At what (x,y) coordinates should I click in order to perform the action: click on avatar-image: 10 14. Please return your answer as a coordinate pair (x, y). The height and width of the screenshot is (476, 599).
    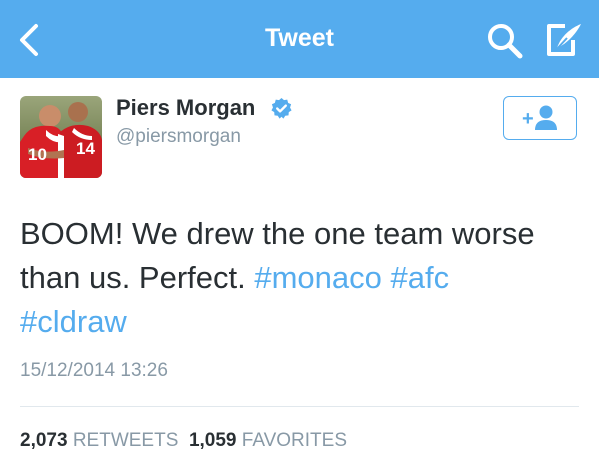
    Looking at the image, I should click on (61, 137).